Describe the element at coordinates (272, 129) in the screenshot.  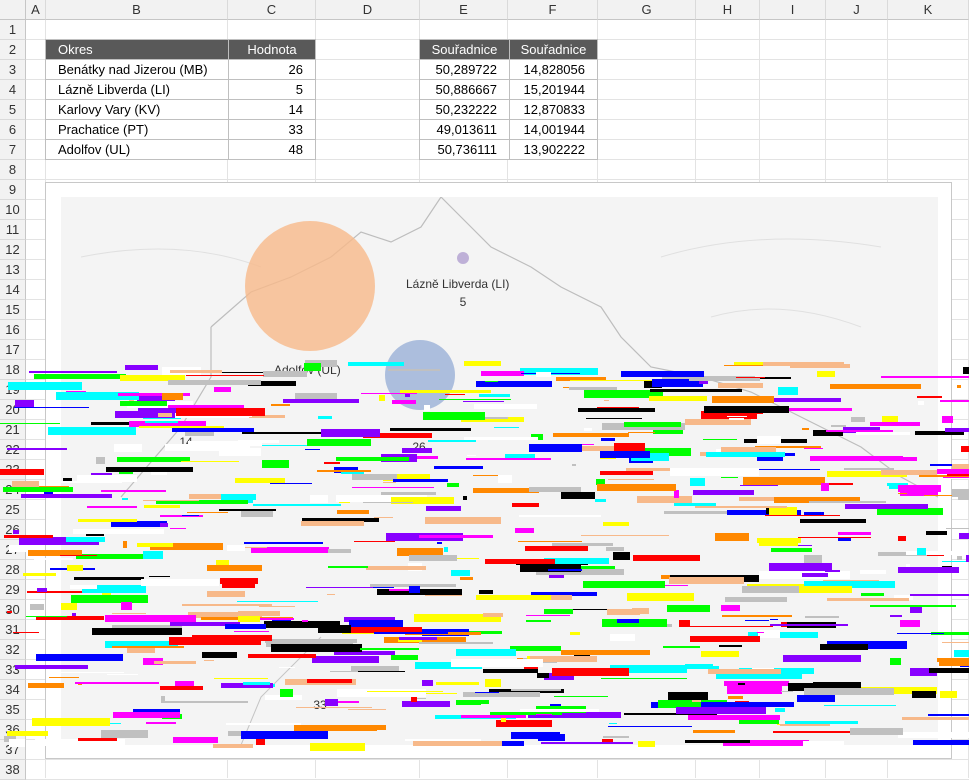
I see `table-cell: 33` at that location.